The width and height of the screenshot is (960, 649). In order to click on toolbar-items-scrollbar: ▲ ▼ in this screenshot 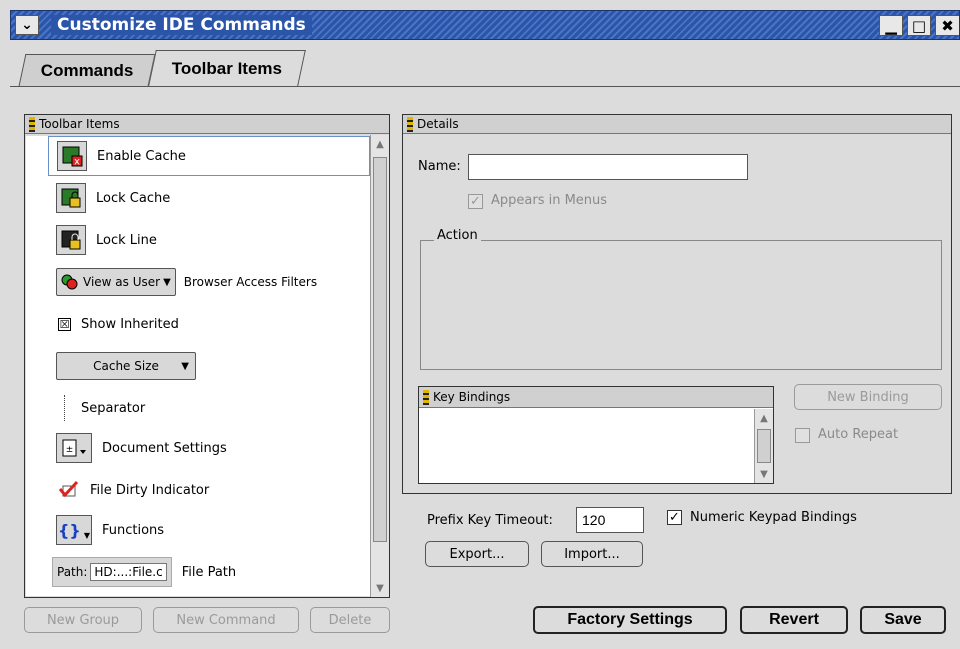, I will do `click(379, 366)`.